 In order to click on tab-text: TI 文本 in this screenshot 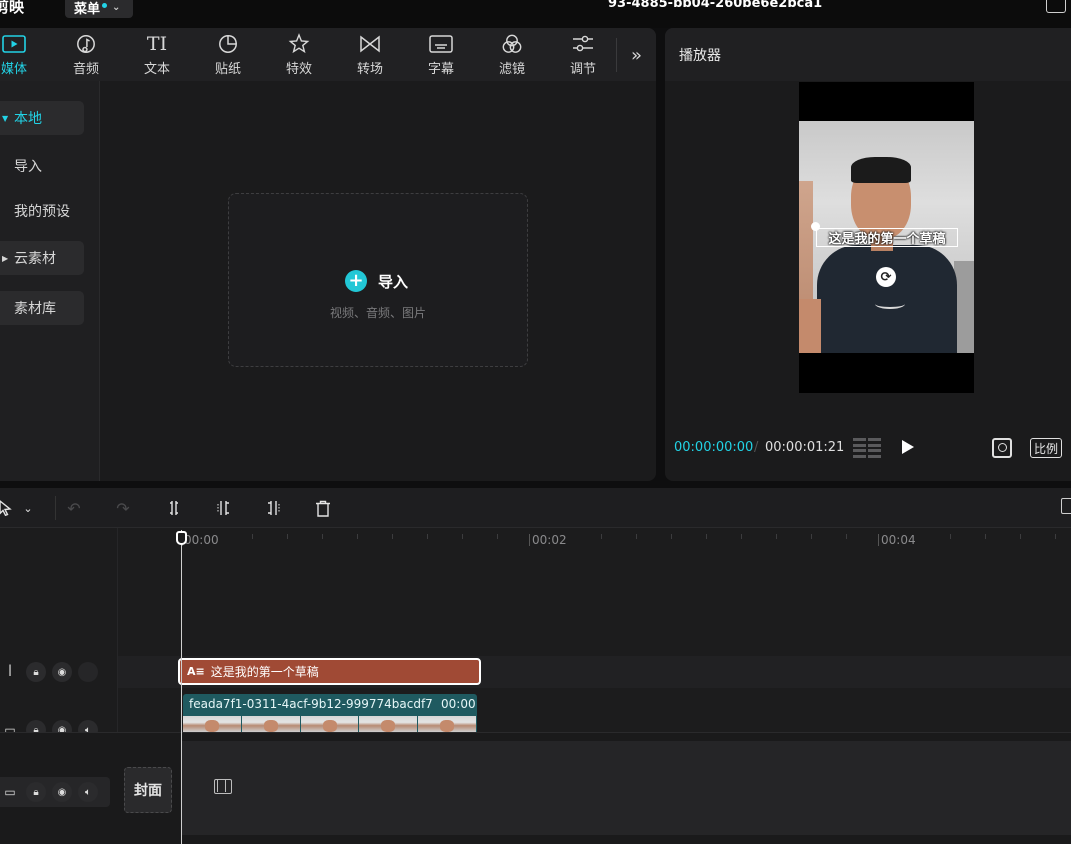, I will do `click(157, 55)`.